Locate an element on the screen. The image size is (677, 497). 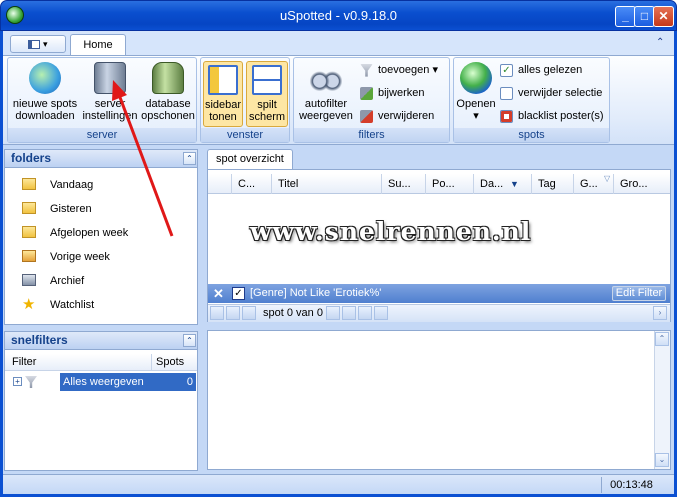
arrow-shaft is located at coordinates (145, 164).